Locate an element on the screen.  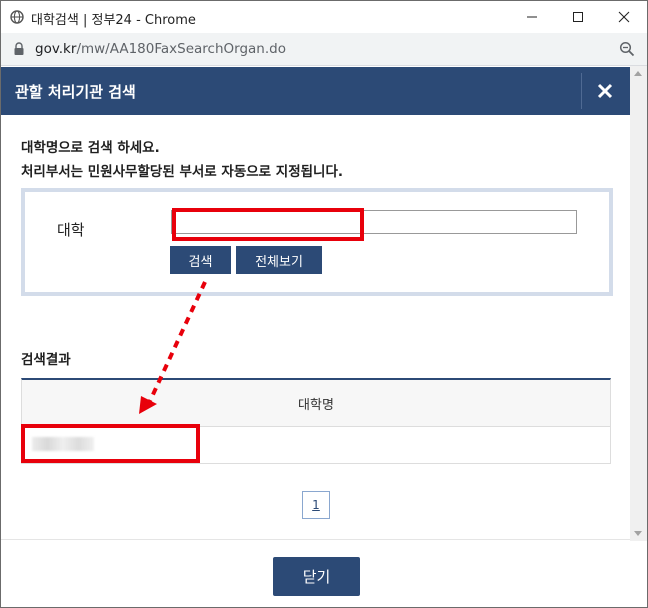
zoom-icon is located at coordinates (627, 49).